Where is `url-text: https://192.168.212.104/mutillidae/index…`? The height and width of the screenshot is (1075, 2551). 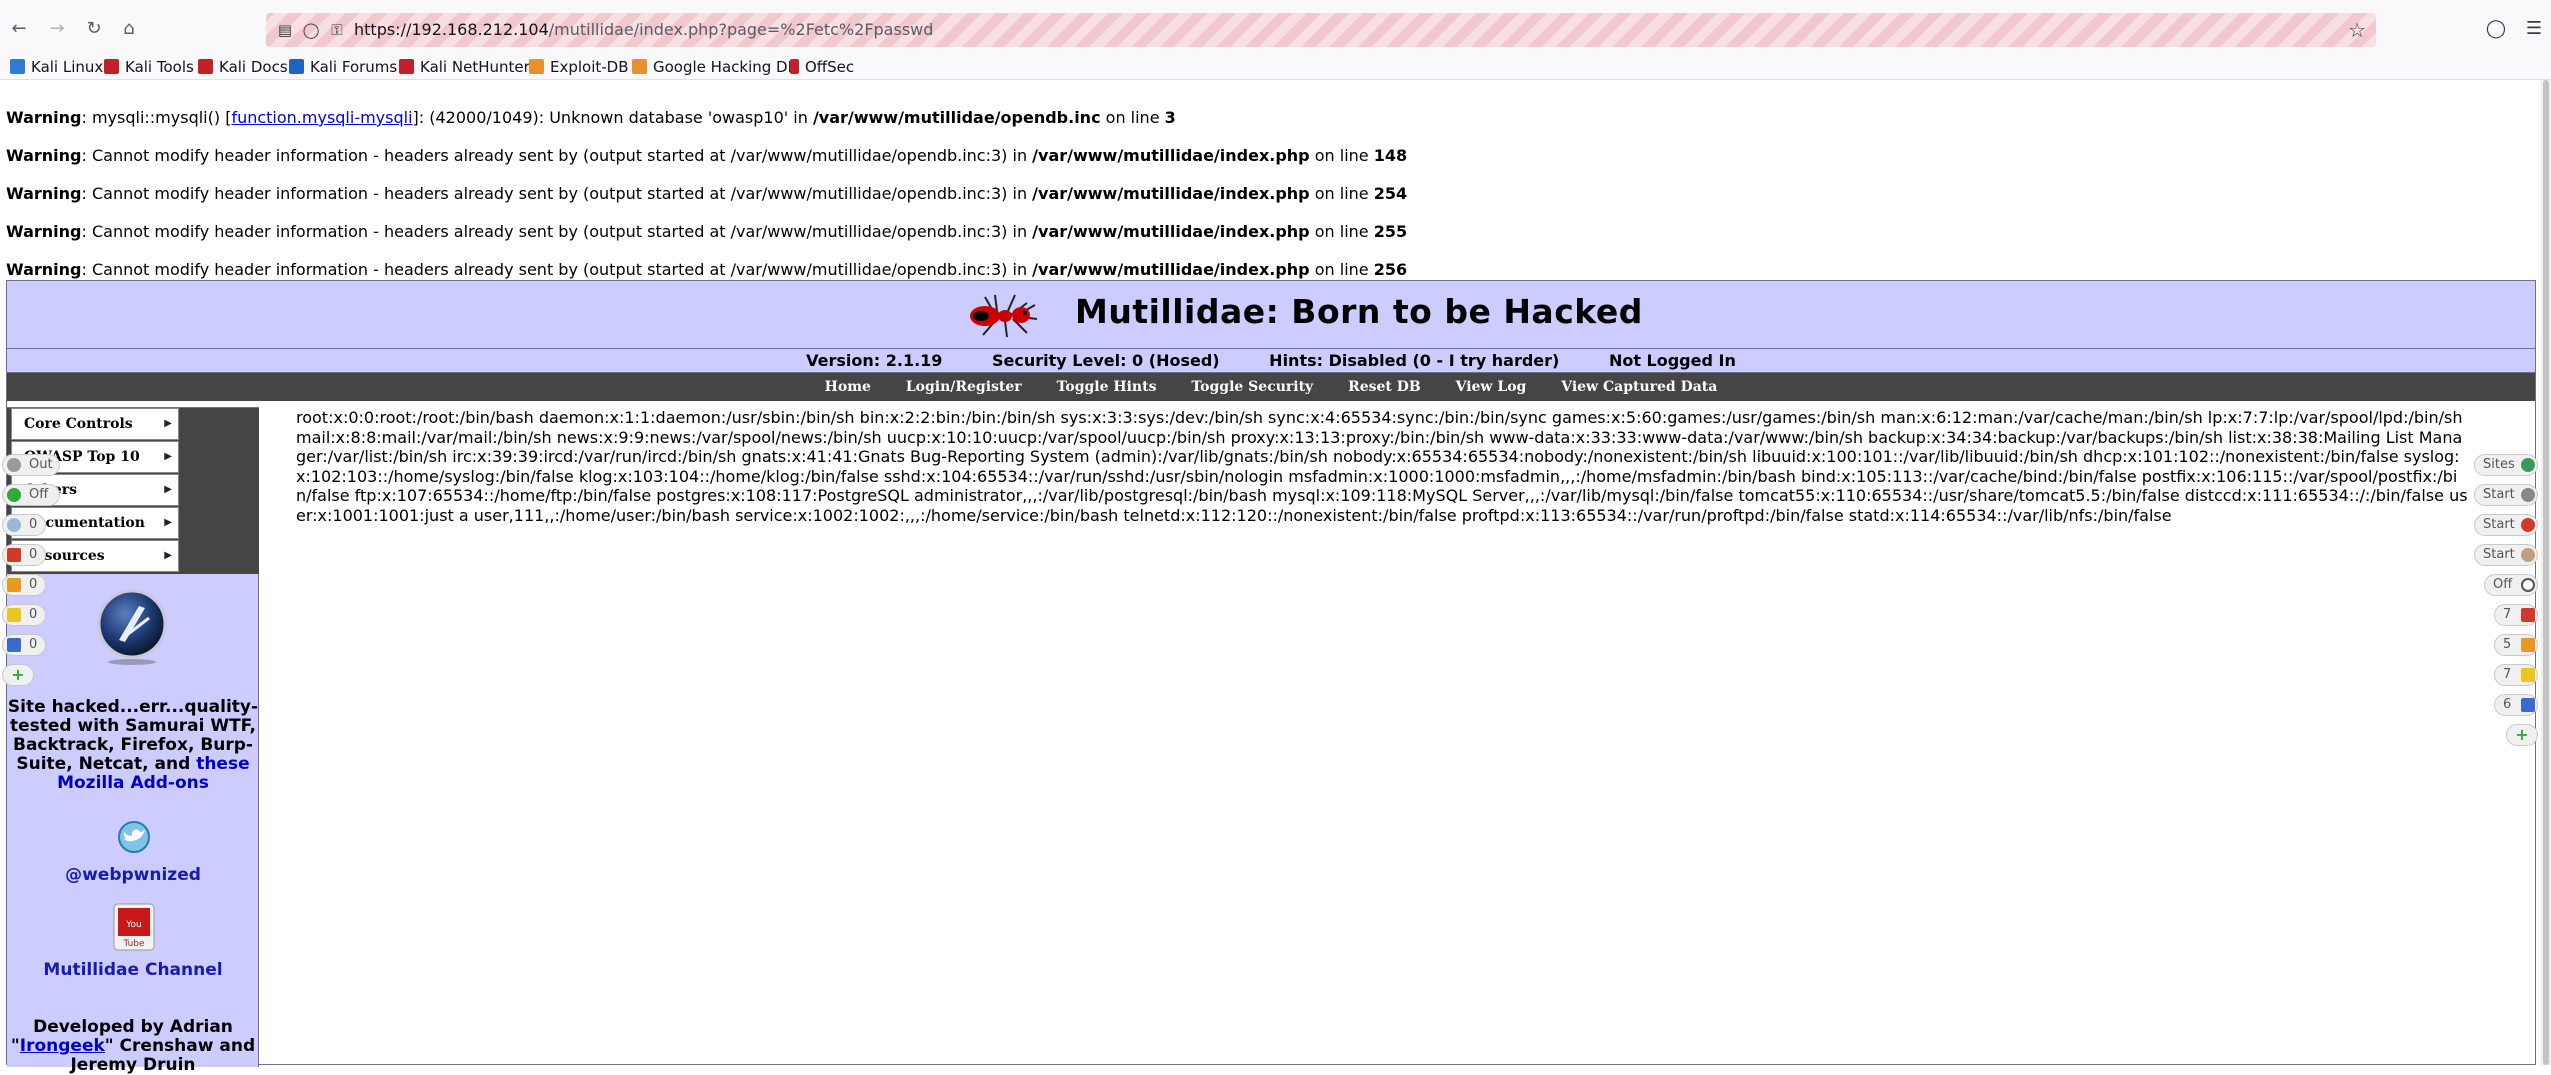 url-text: https://192.168.212.104/mutillidae/index… is located at coordinates (643, 30).